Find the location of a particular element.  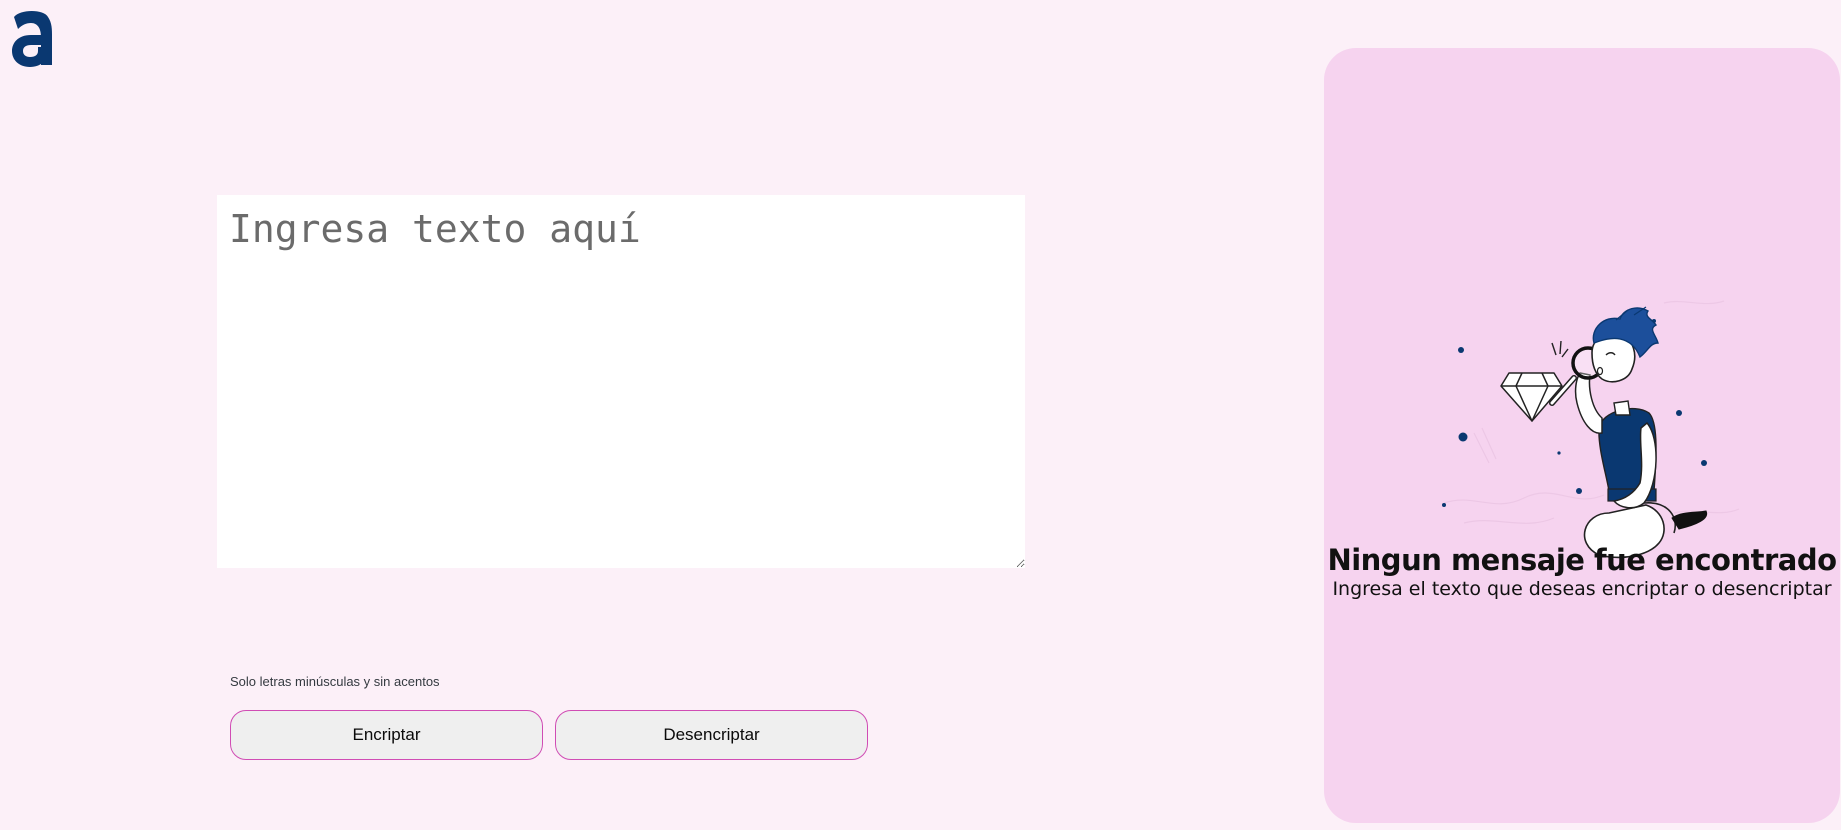

encrypt-button: Encriptar is located at coordinates (386, 735).